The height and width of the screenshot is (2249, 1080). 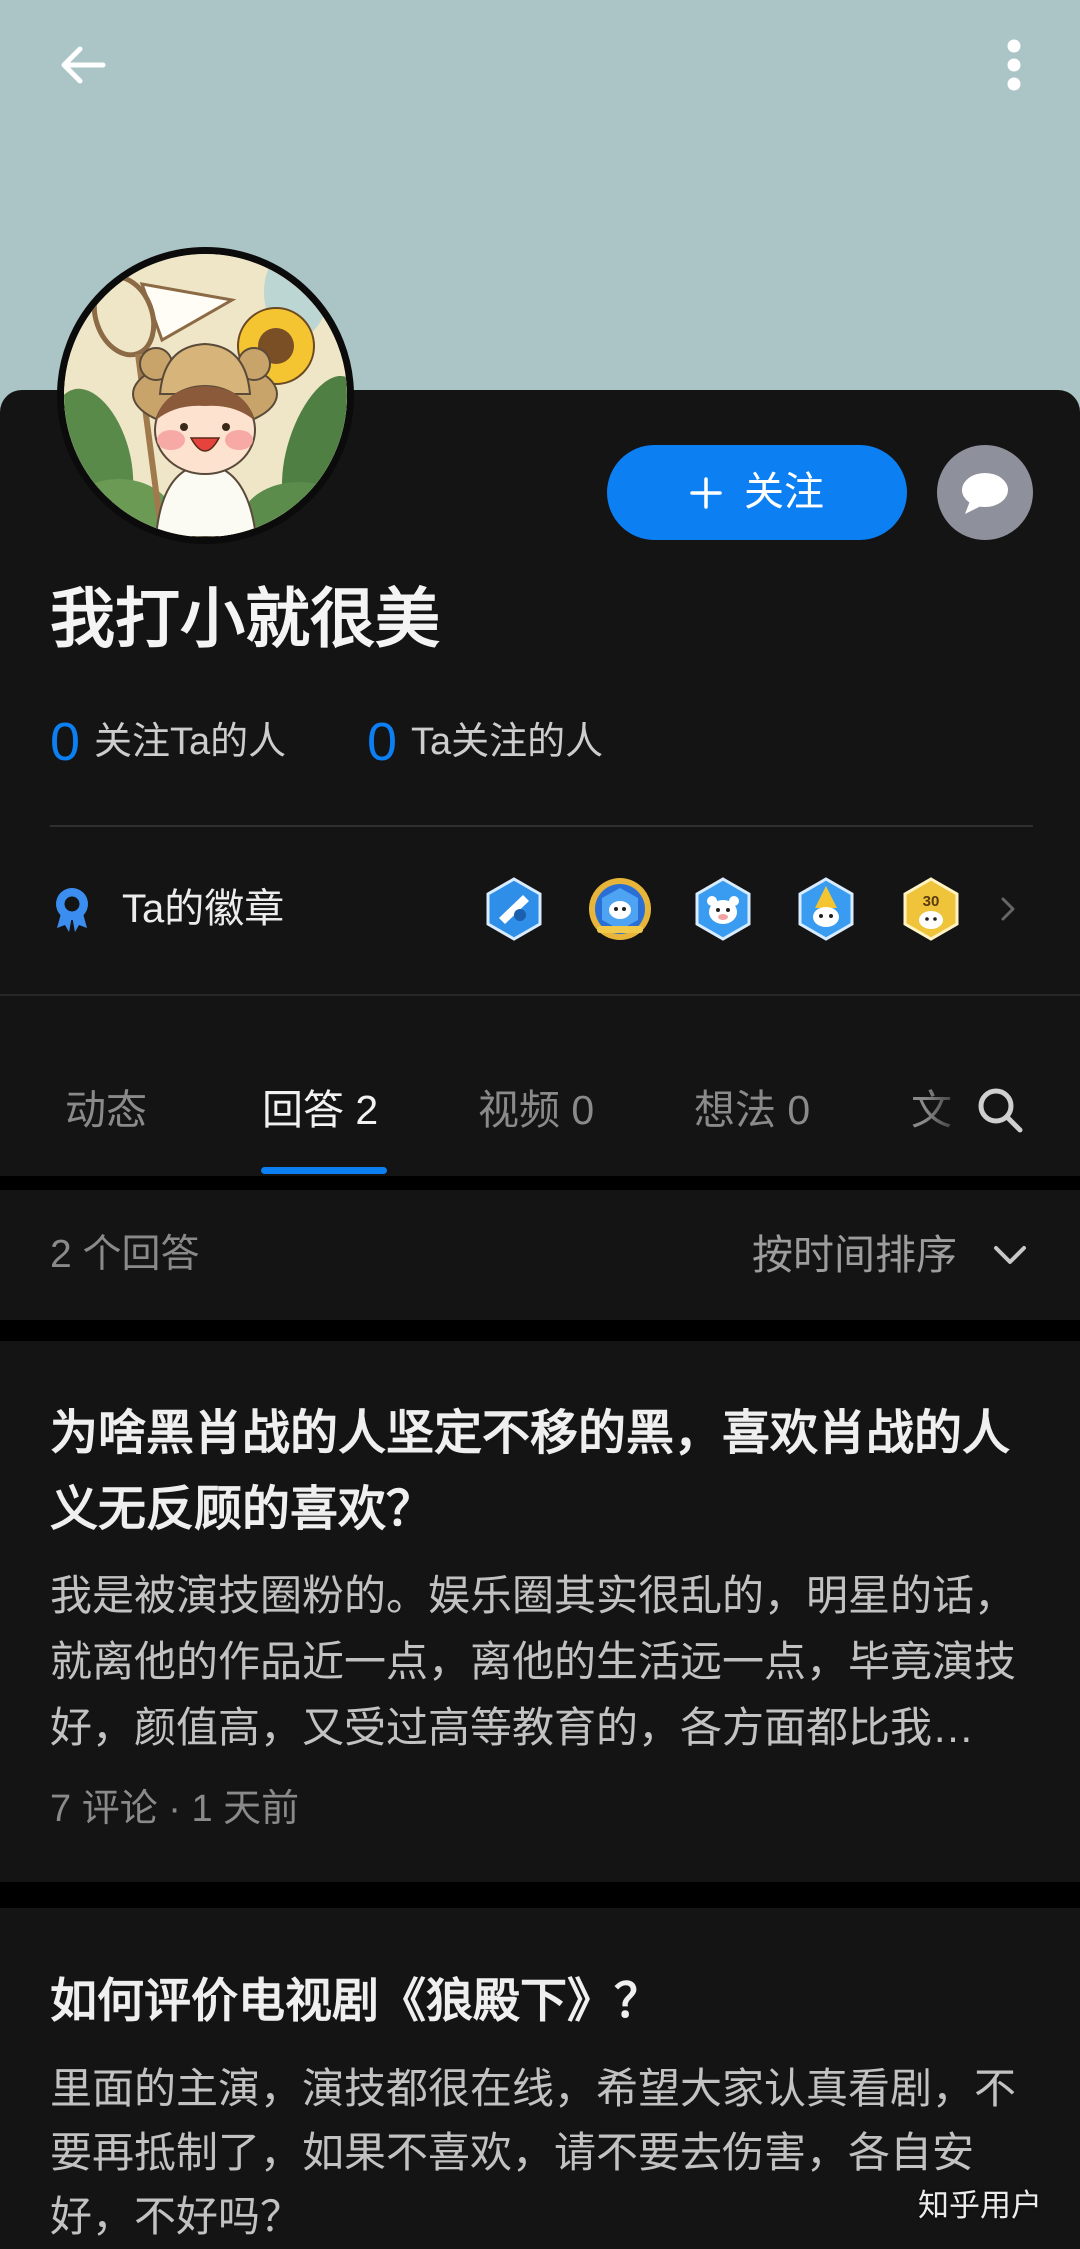 I want to click on badge-item: 30, so click(x=931, y=909).